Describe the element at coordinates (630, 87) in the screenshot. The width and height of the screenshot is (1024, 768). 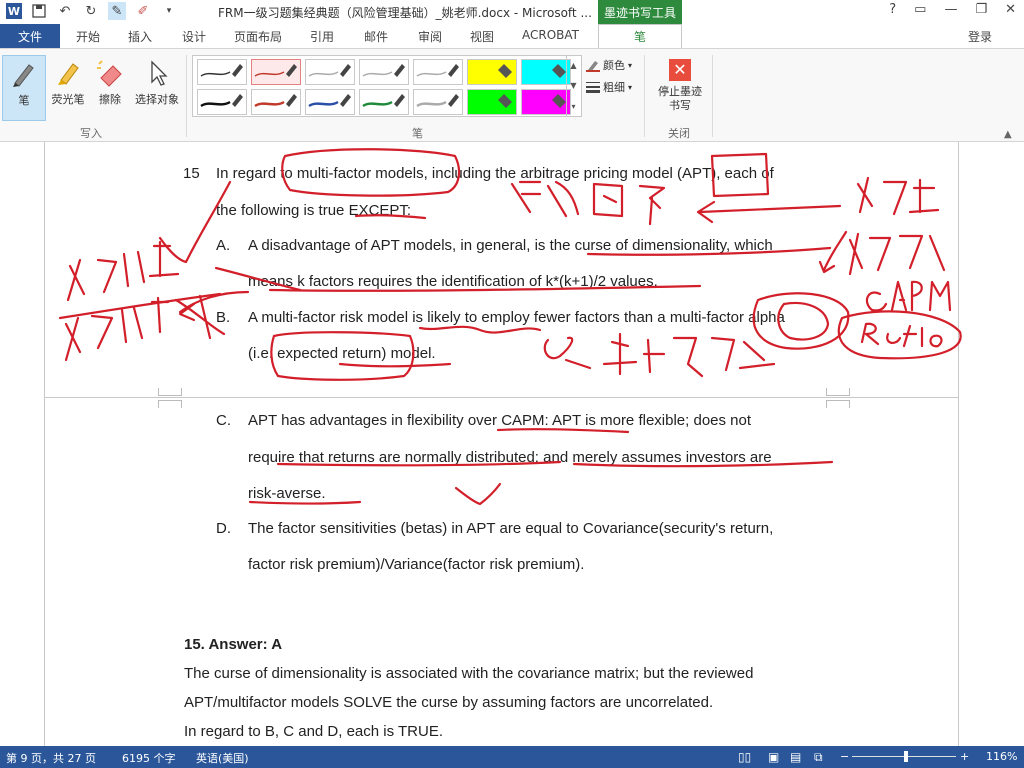
I see `chevron-down-icon: ▾` at that location.